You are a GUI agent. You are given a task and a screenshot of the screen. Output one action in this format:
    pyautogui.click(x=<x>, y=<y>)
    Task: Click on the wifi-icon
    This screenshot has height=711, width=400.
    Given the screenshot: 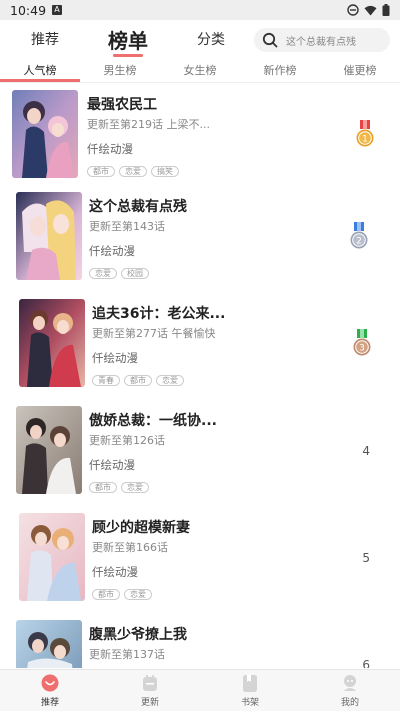 What is the action you would take?
    pyautogui.click(x=370, y=10)
    